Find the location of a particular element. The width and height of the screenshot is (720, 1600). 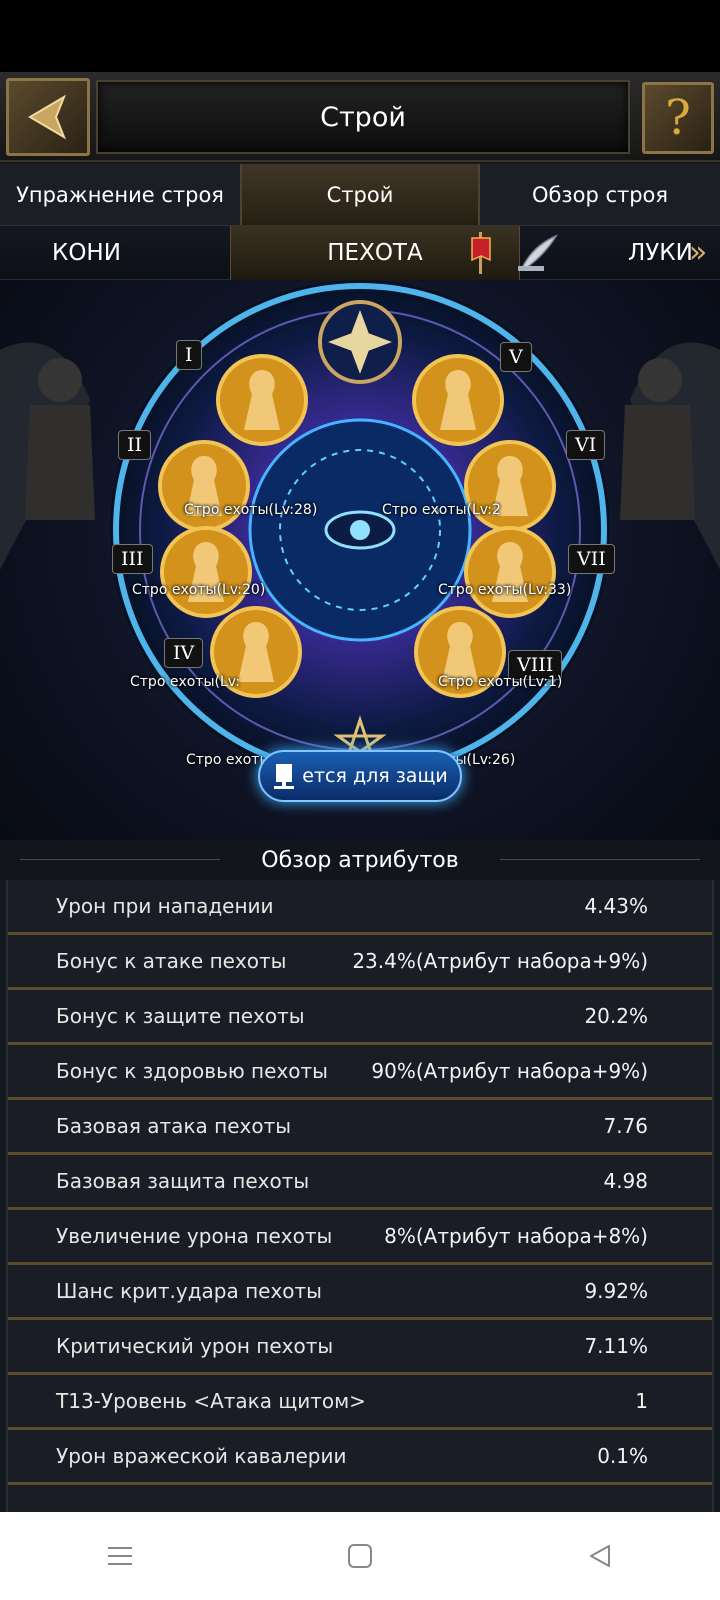

attribute-row: Урон вражеской кавалерии 0.1% is located at coordinates (360, 1457).